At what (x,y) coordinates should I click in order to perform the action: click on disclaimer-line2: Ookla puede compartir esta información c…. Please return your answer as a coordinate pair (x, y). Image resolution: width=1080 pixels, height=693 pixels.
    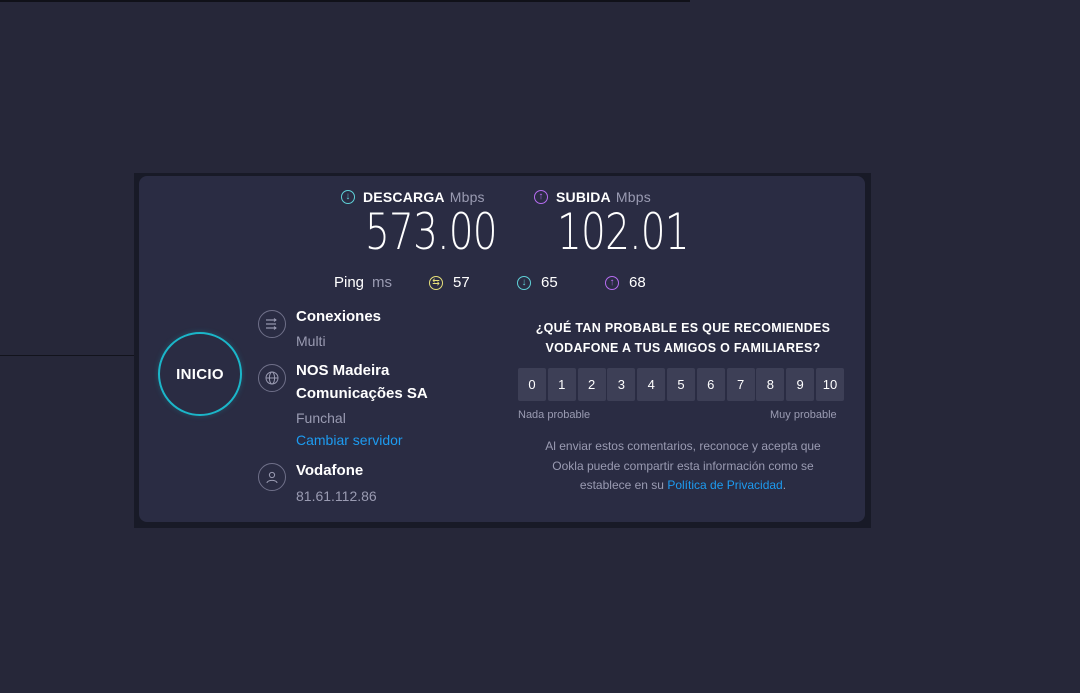
    Looking at the image, I should click on (683, 465).